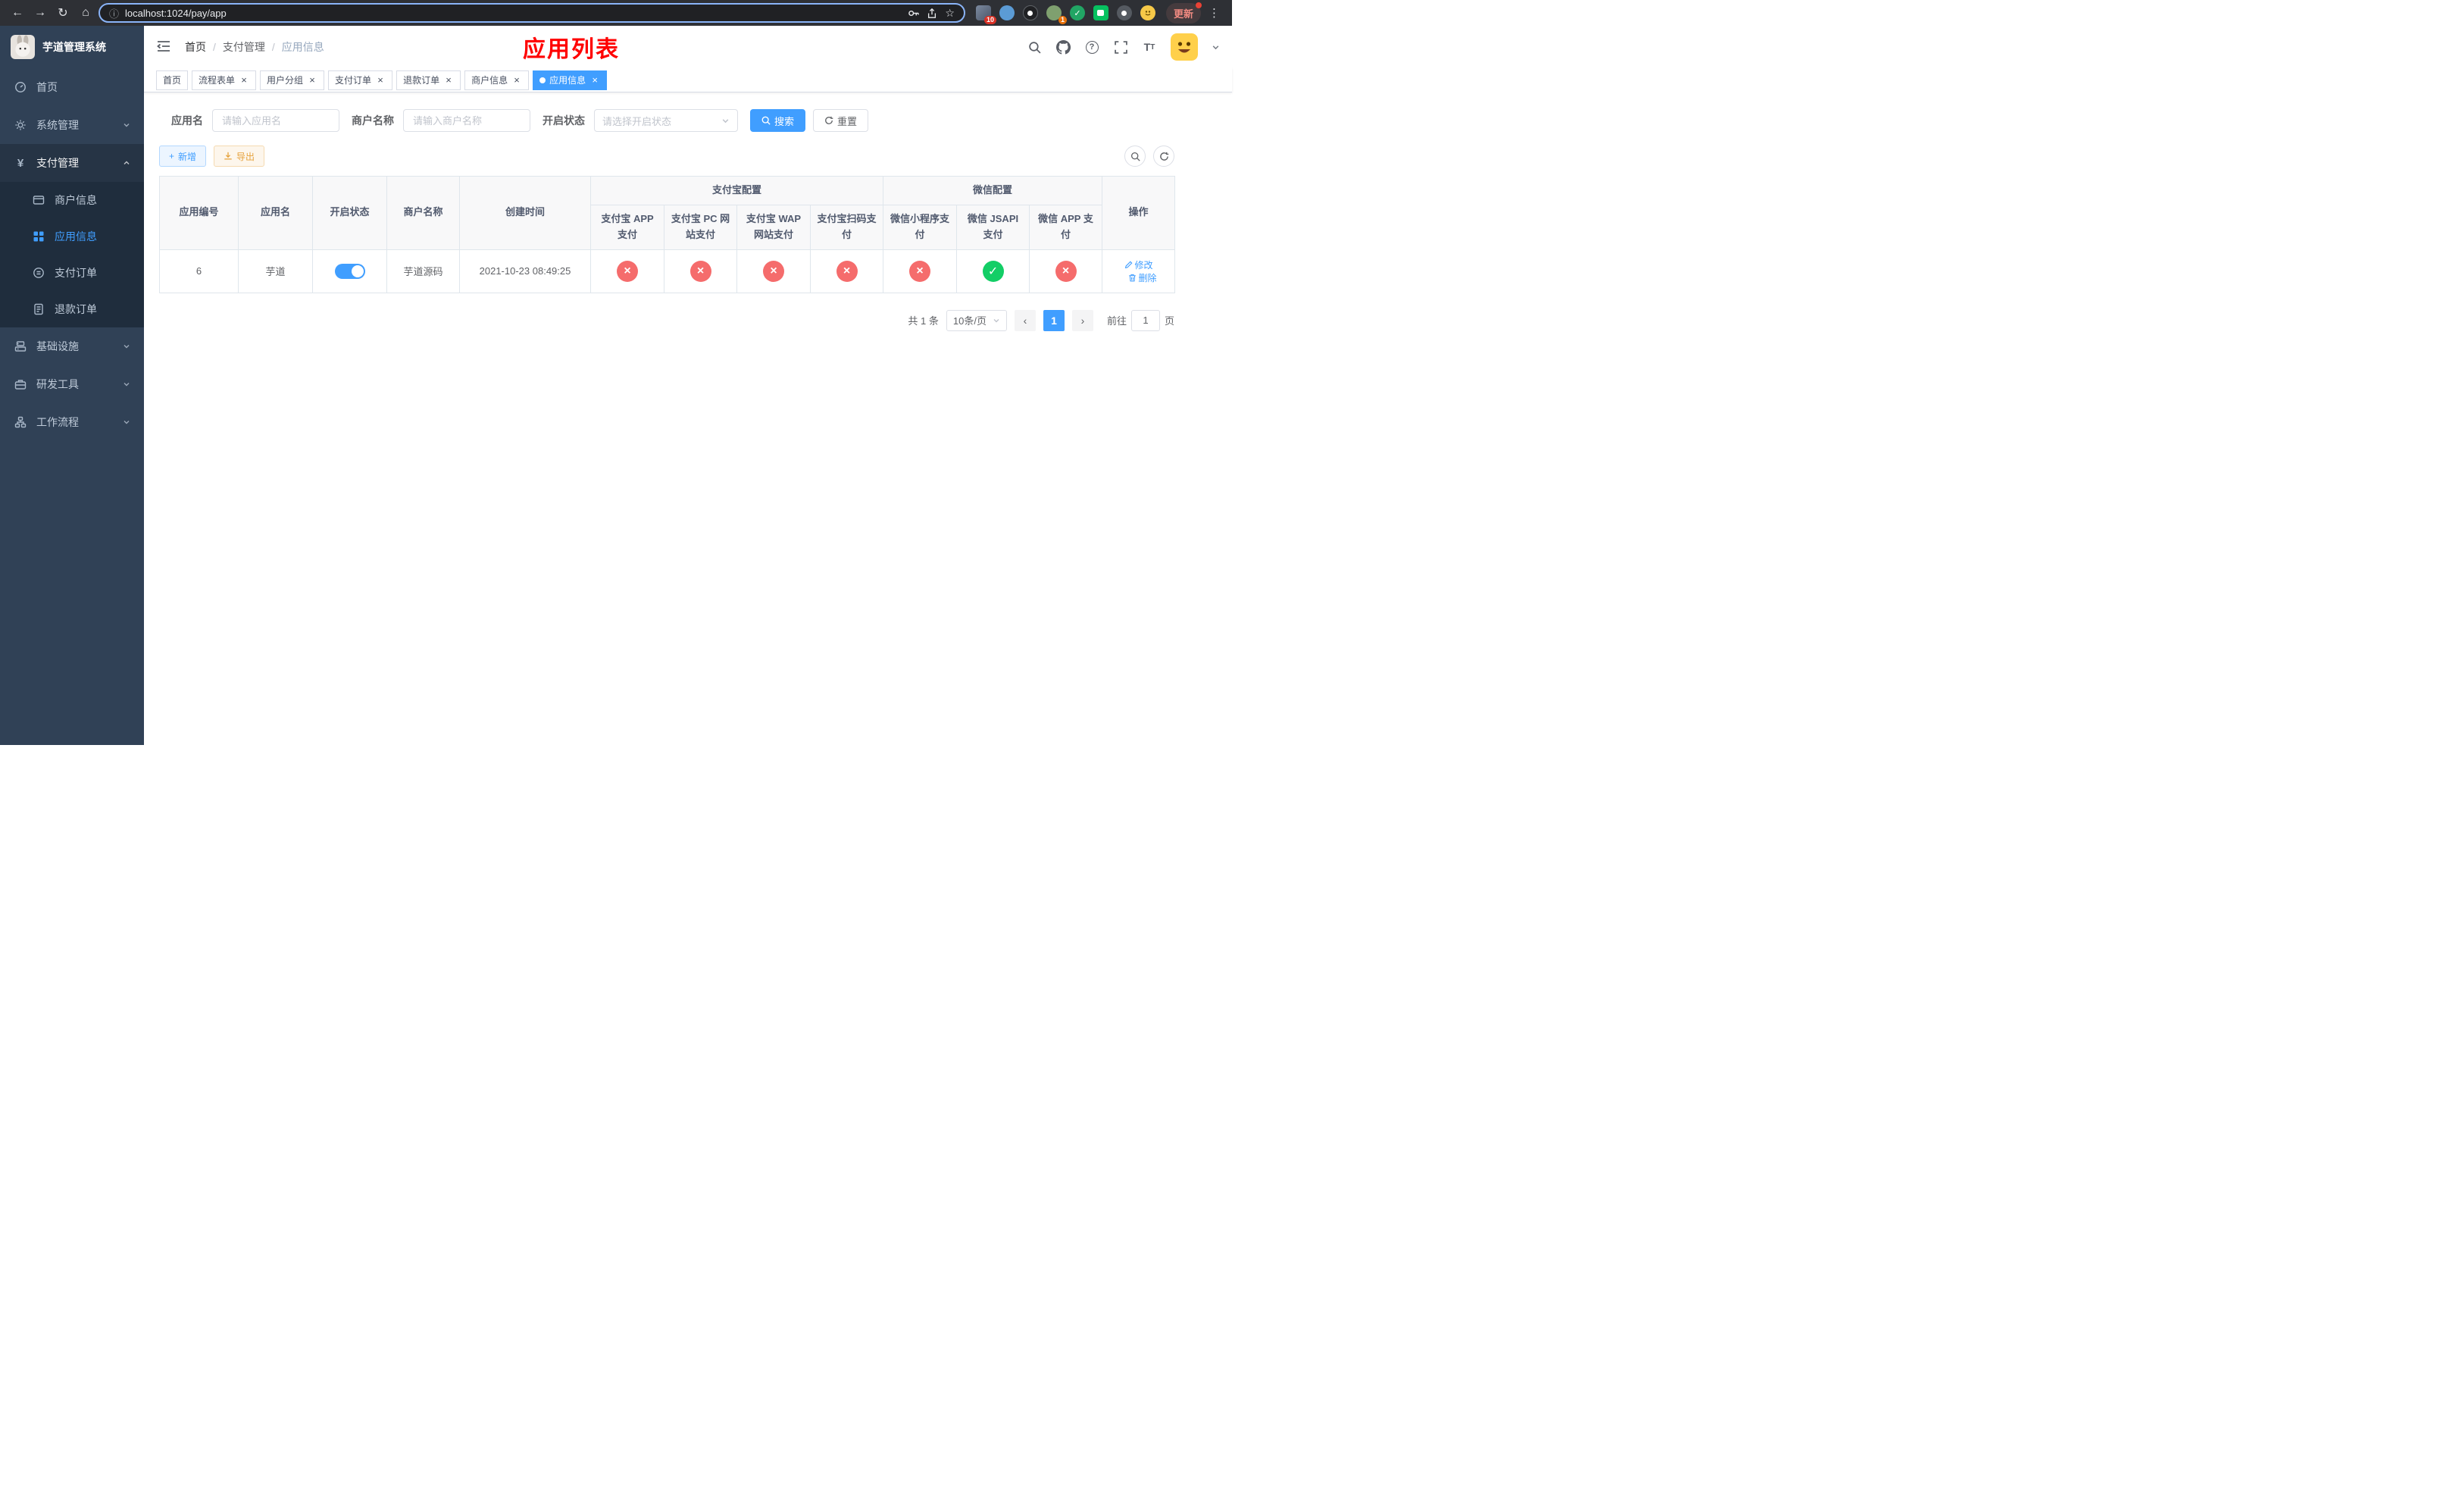  I want to click on extension-check-icon: ✓, so click(1077, 13).